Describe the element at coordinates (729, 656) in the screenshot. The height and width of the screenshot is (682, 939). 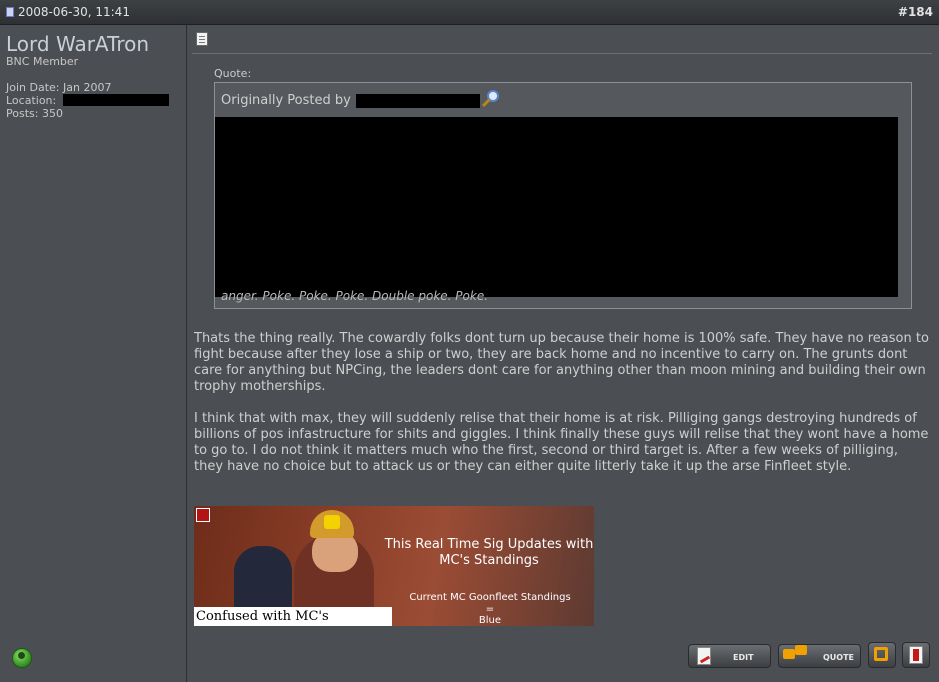
I see `edit-button: EDIT` at that location.